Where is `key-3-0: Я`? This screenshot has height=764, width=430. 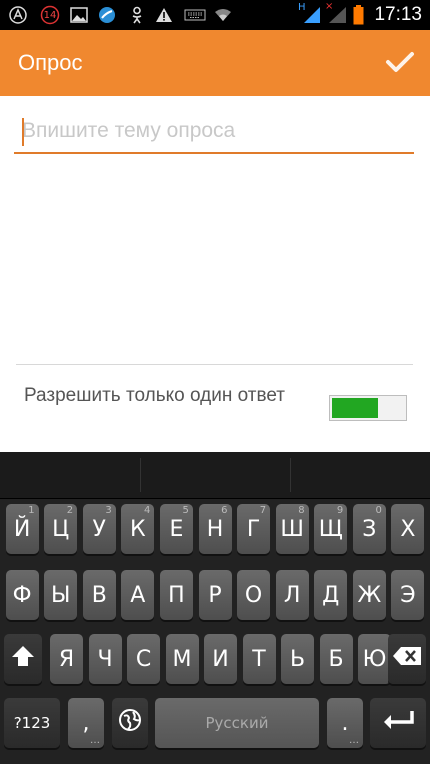
key-3-0: Я is located at coordinates (66, 659).